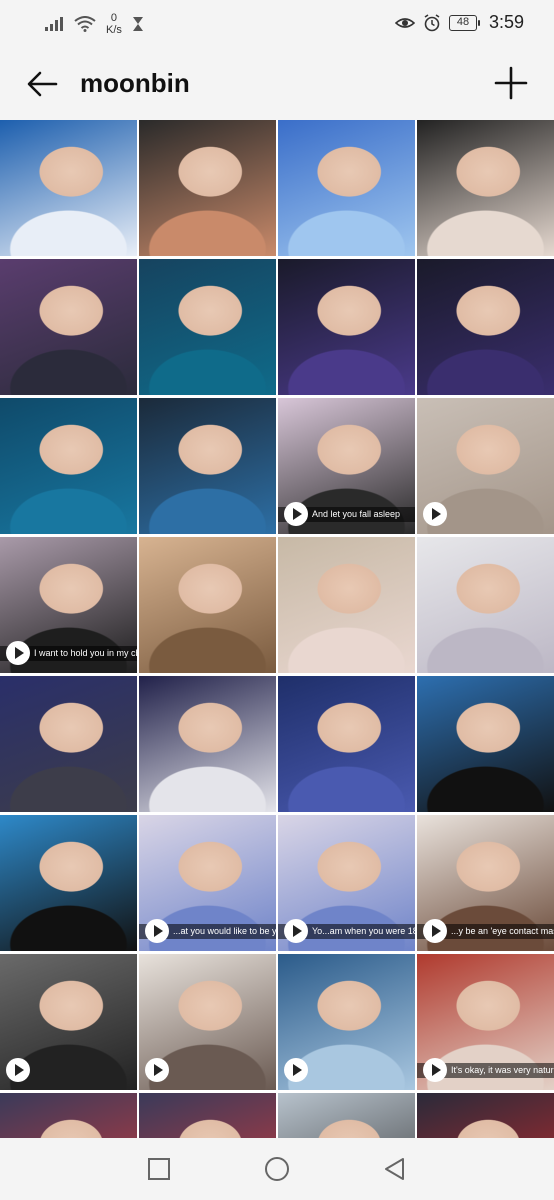 The height and width of the screenshot is (1200, 554). What do you see at coordinates (432, 22) in the screenshot?
I see `alarm-icon` at bounding box center [432, 22].